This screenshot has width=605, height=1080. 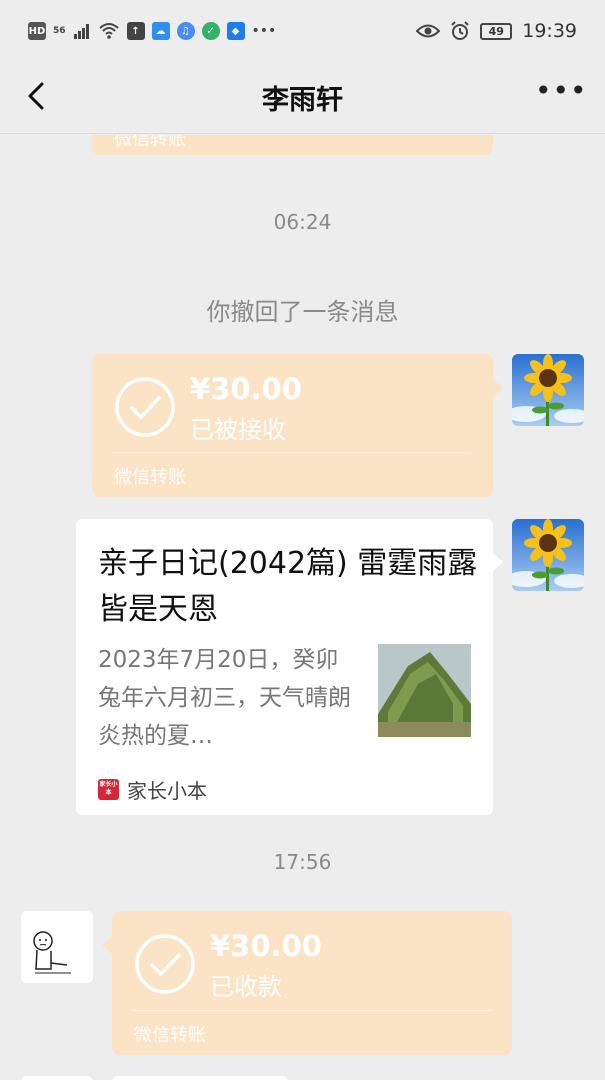 I want to click on status-right: 49 19:39, so click(x=496, y=31).